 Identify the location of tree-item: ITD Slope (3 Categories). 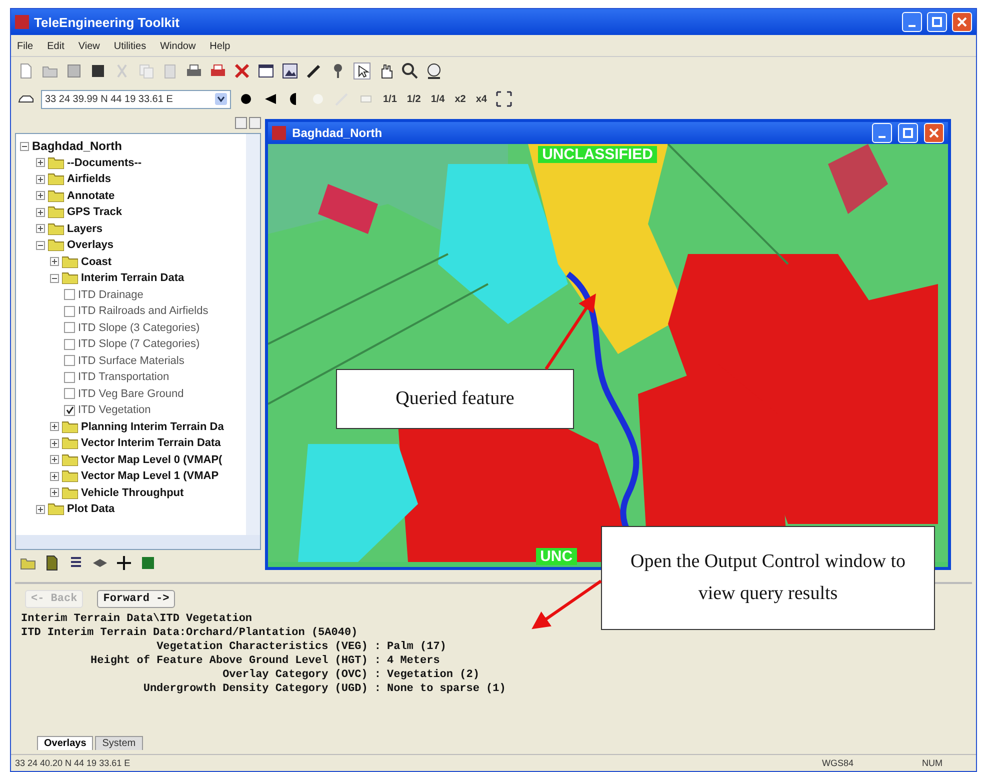
(139, 328).